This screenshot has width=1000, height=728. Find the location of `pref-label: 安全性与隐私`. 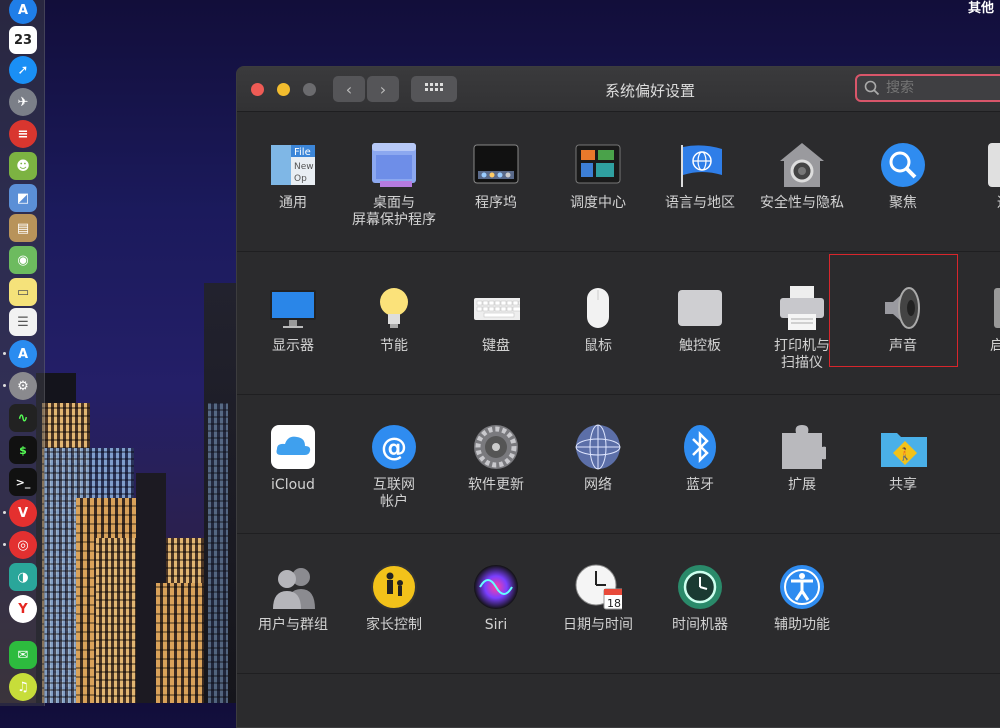

pref-label: 安全性与隐私 is located at coordinates (802, 203).